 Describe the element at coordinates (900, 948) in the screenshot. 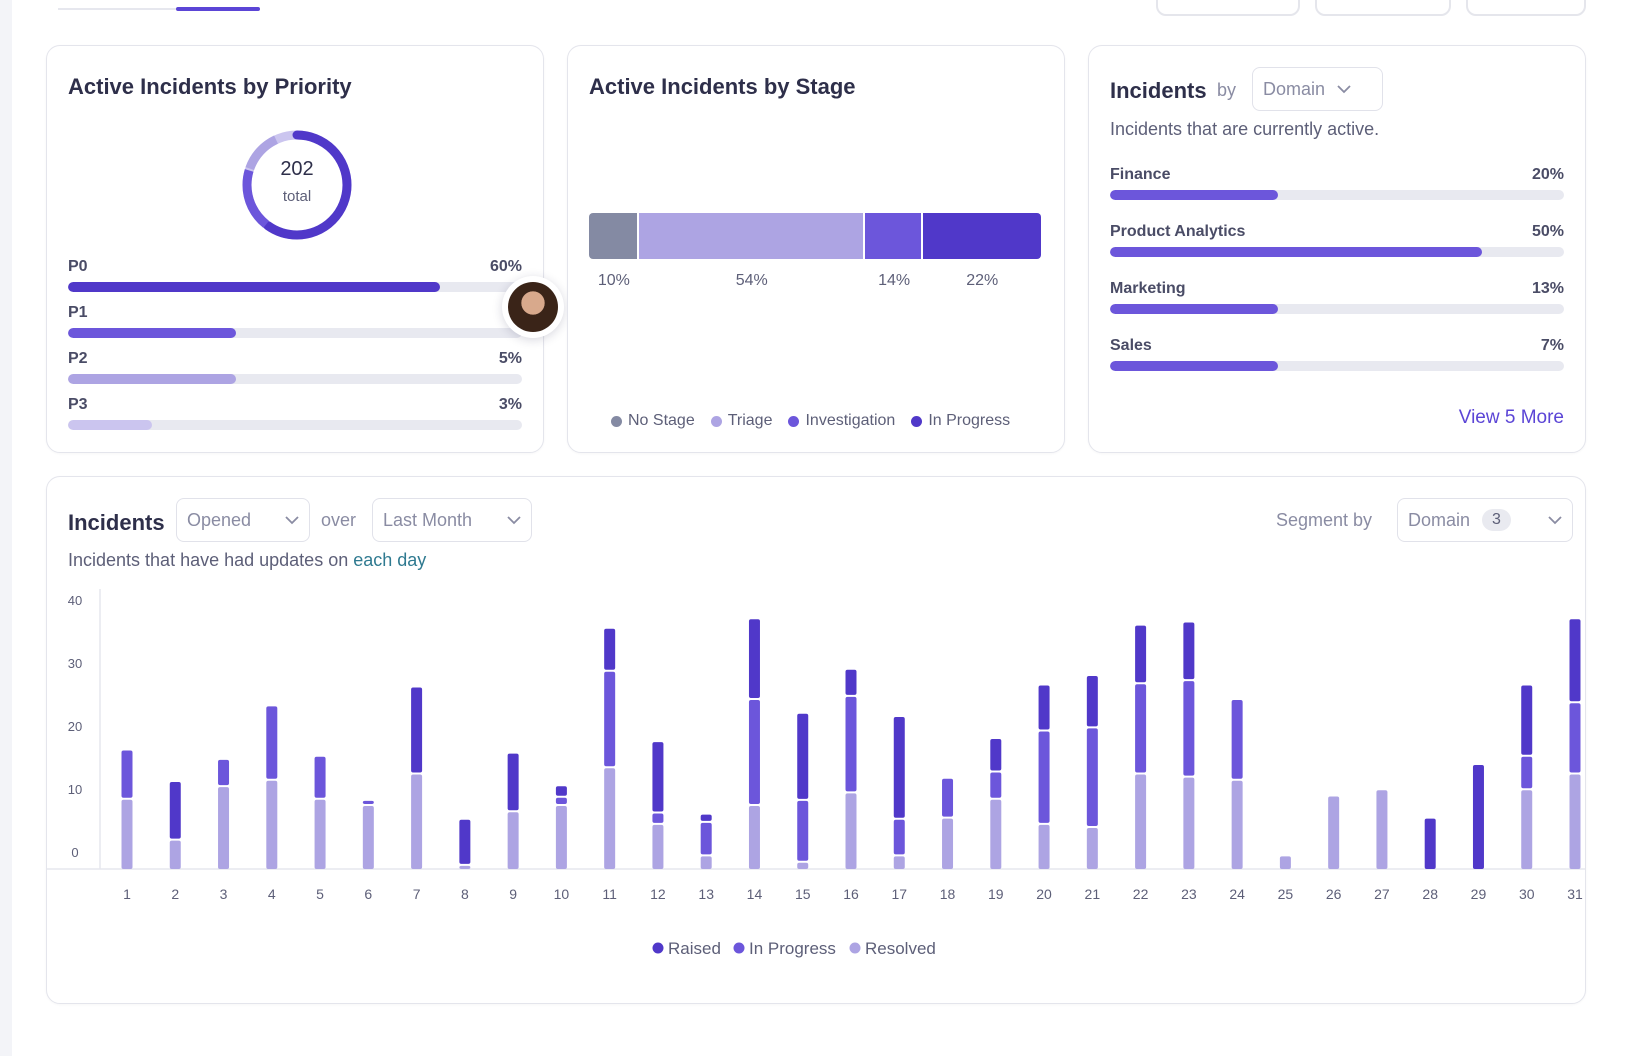

I see `chart-legend-label: Resolved` at that location.